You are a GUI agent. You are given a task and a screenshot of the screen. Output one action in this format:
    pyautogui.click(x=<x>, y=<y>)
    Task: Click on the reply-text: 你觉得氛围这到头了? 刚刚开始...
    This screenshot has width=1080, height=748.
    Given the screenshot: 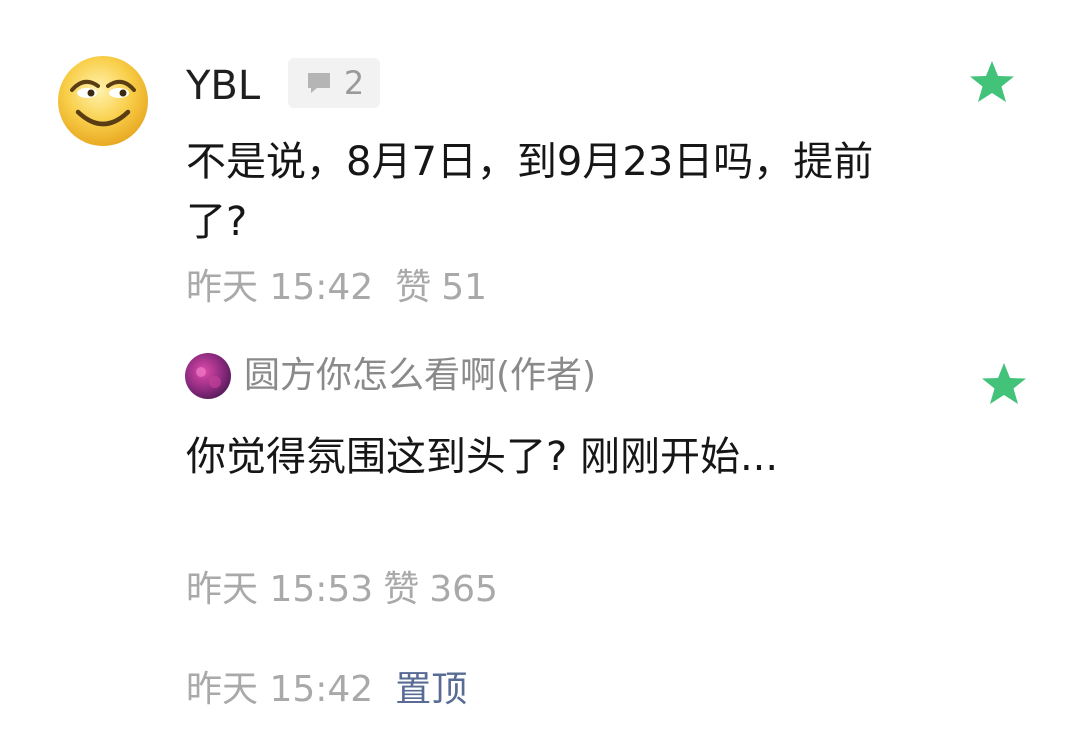 What is the action you would take?
    pyautogui.click(x=482, y=457)
    